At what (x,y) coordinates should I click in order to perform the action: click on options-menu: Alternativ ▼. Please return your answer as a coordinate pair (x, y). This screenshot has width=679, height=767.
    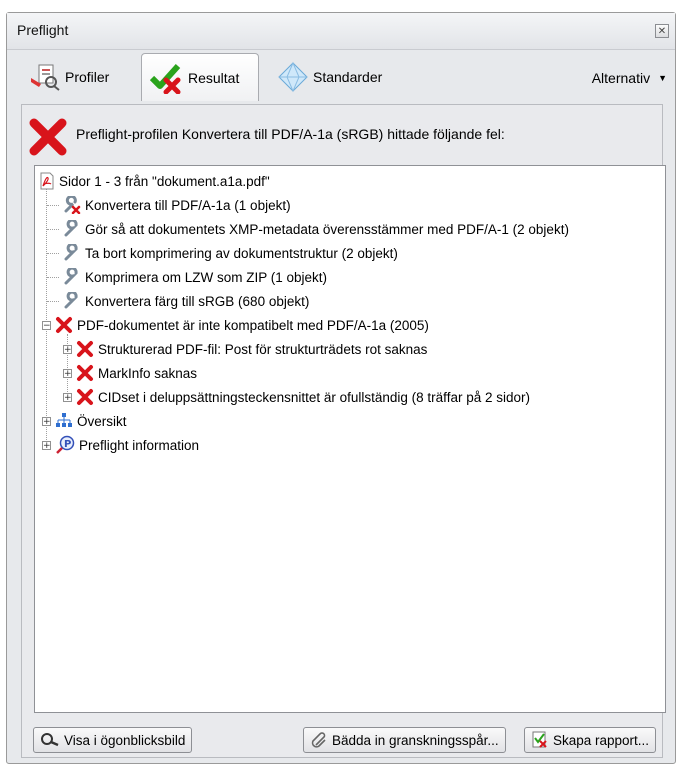
    Looking at the image, I should click on (629, 78).